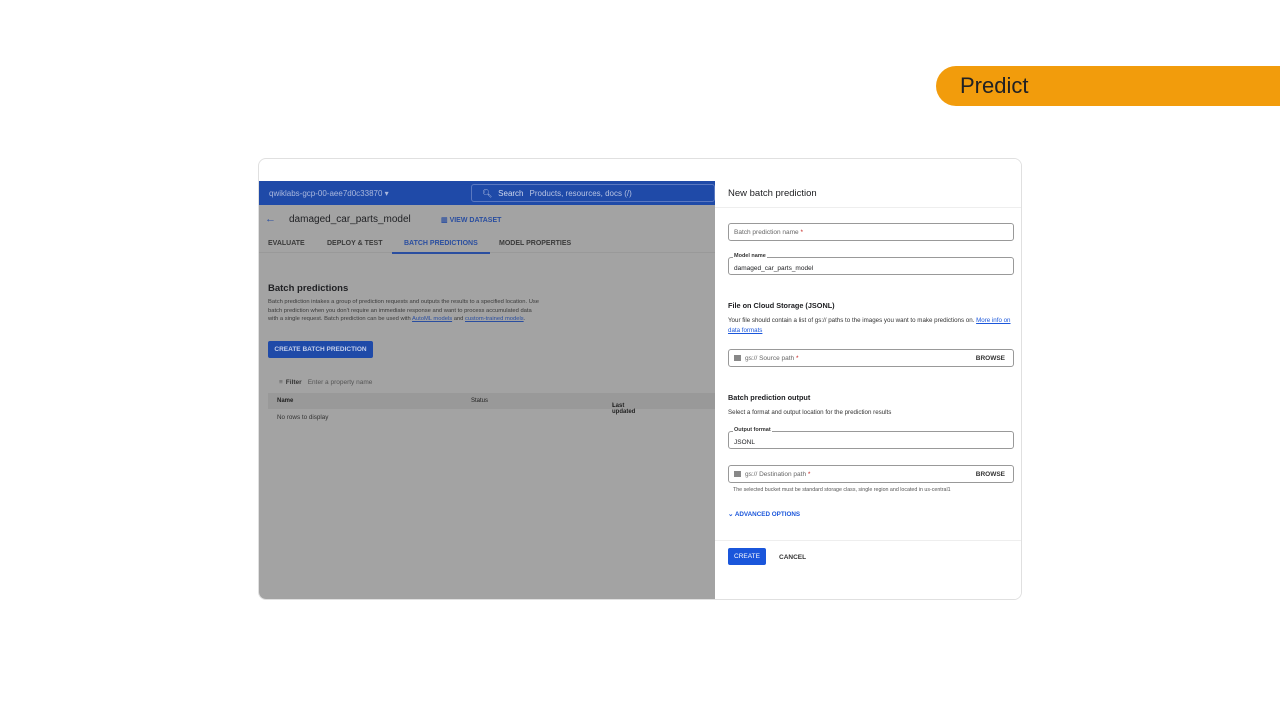 This screenshot has height=720, width=1280. What do you see at coordinates (737, 474) in the screenshot?
I see `folder-icon` at bounding box center [737, 474].